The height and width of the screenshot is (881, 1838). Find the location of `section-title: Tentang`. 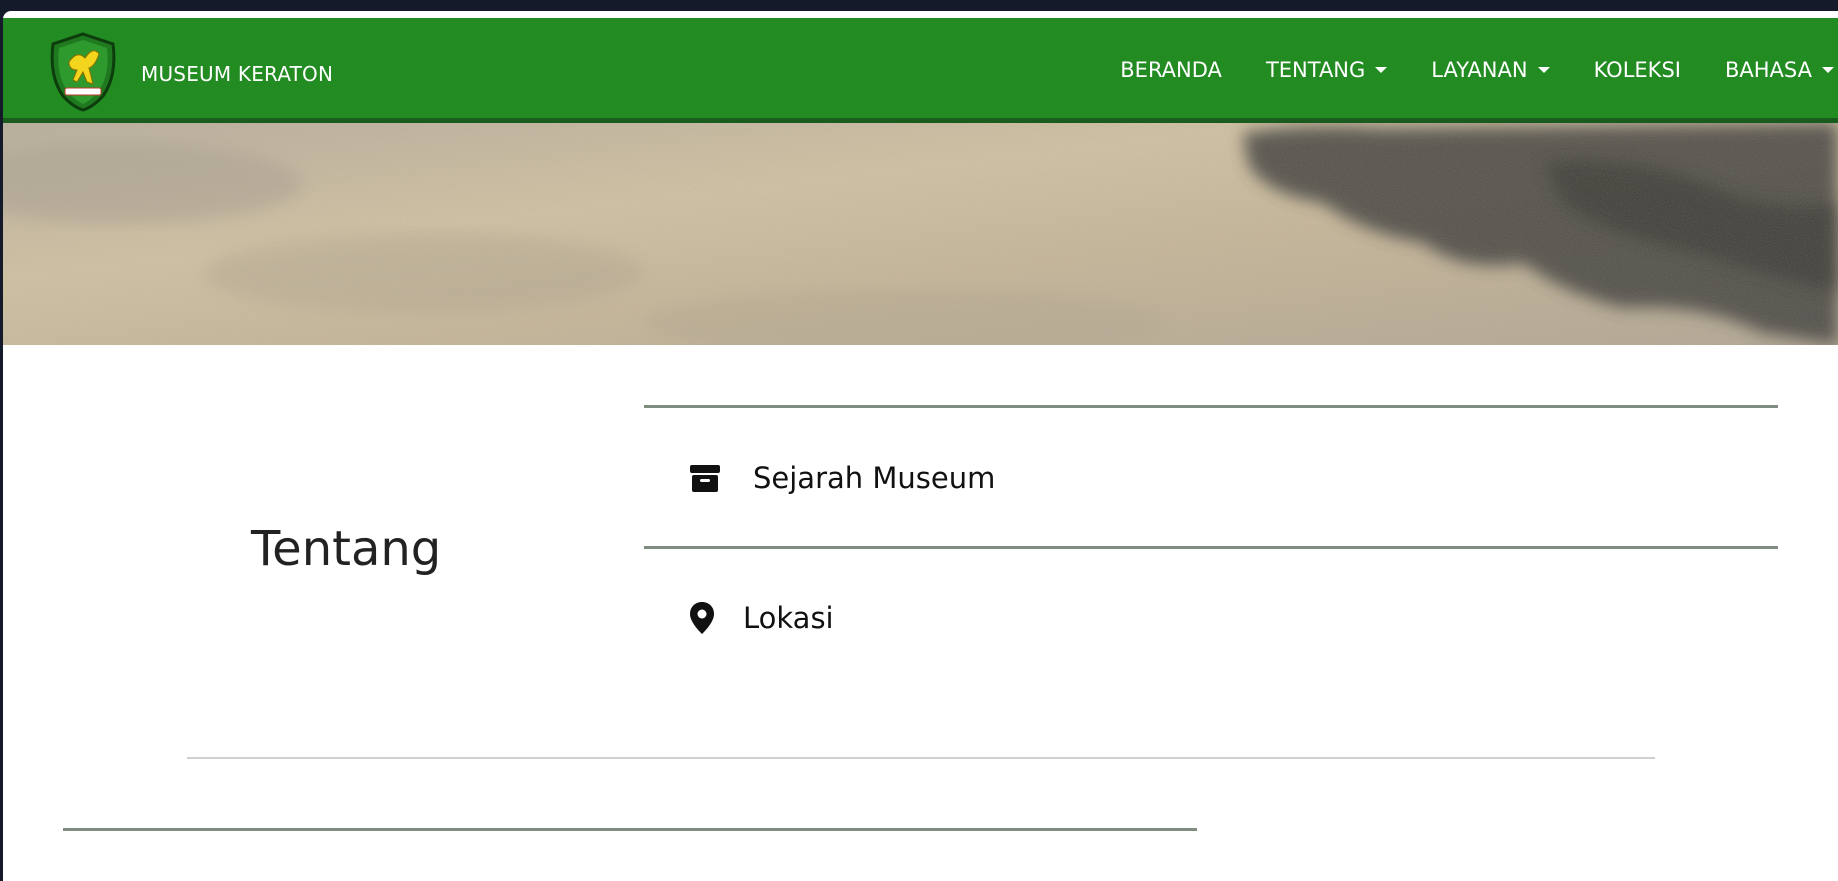

section-title: Tentang is located at coordinates (346, 549).